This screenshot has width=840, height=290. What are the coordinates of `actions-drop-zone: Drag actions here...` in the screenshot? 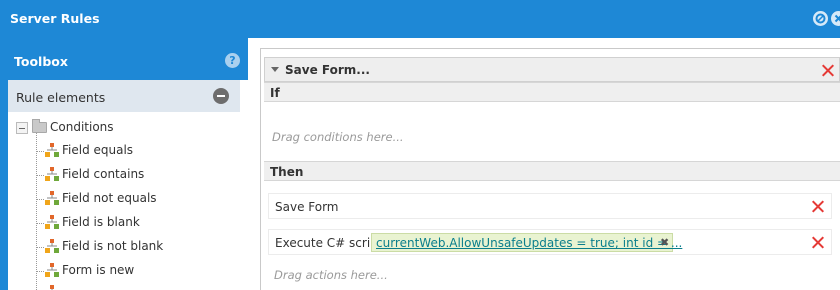 It's located at (552, 275).